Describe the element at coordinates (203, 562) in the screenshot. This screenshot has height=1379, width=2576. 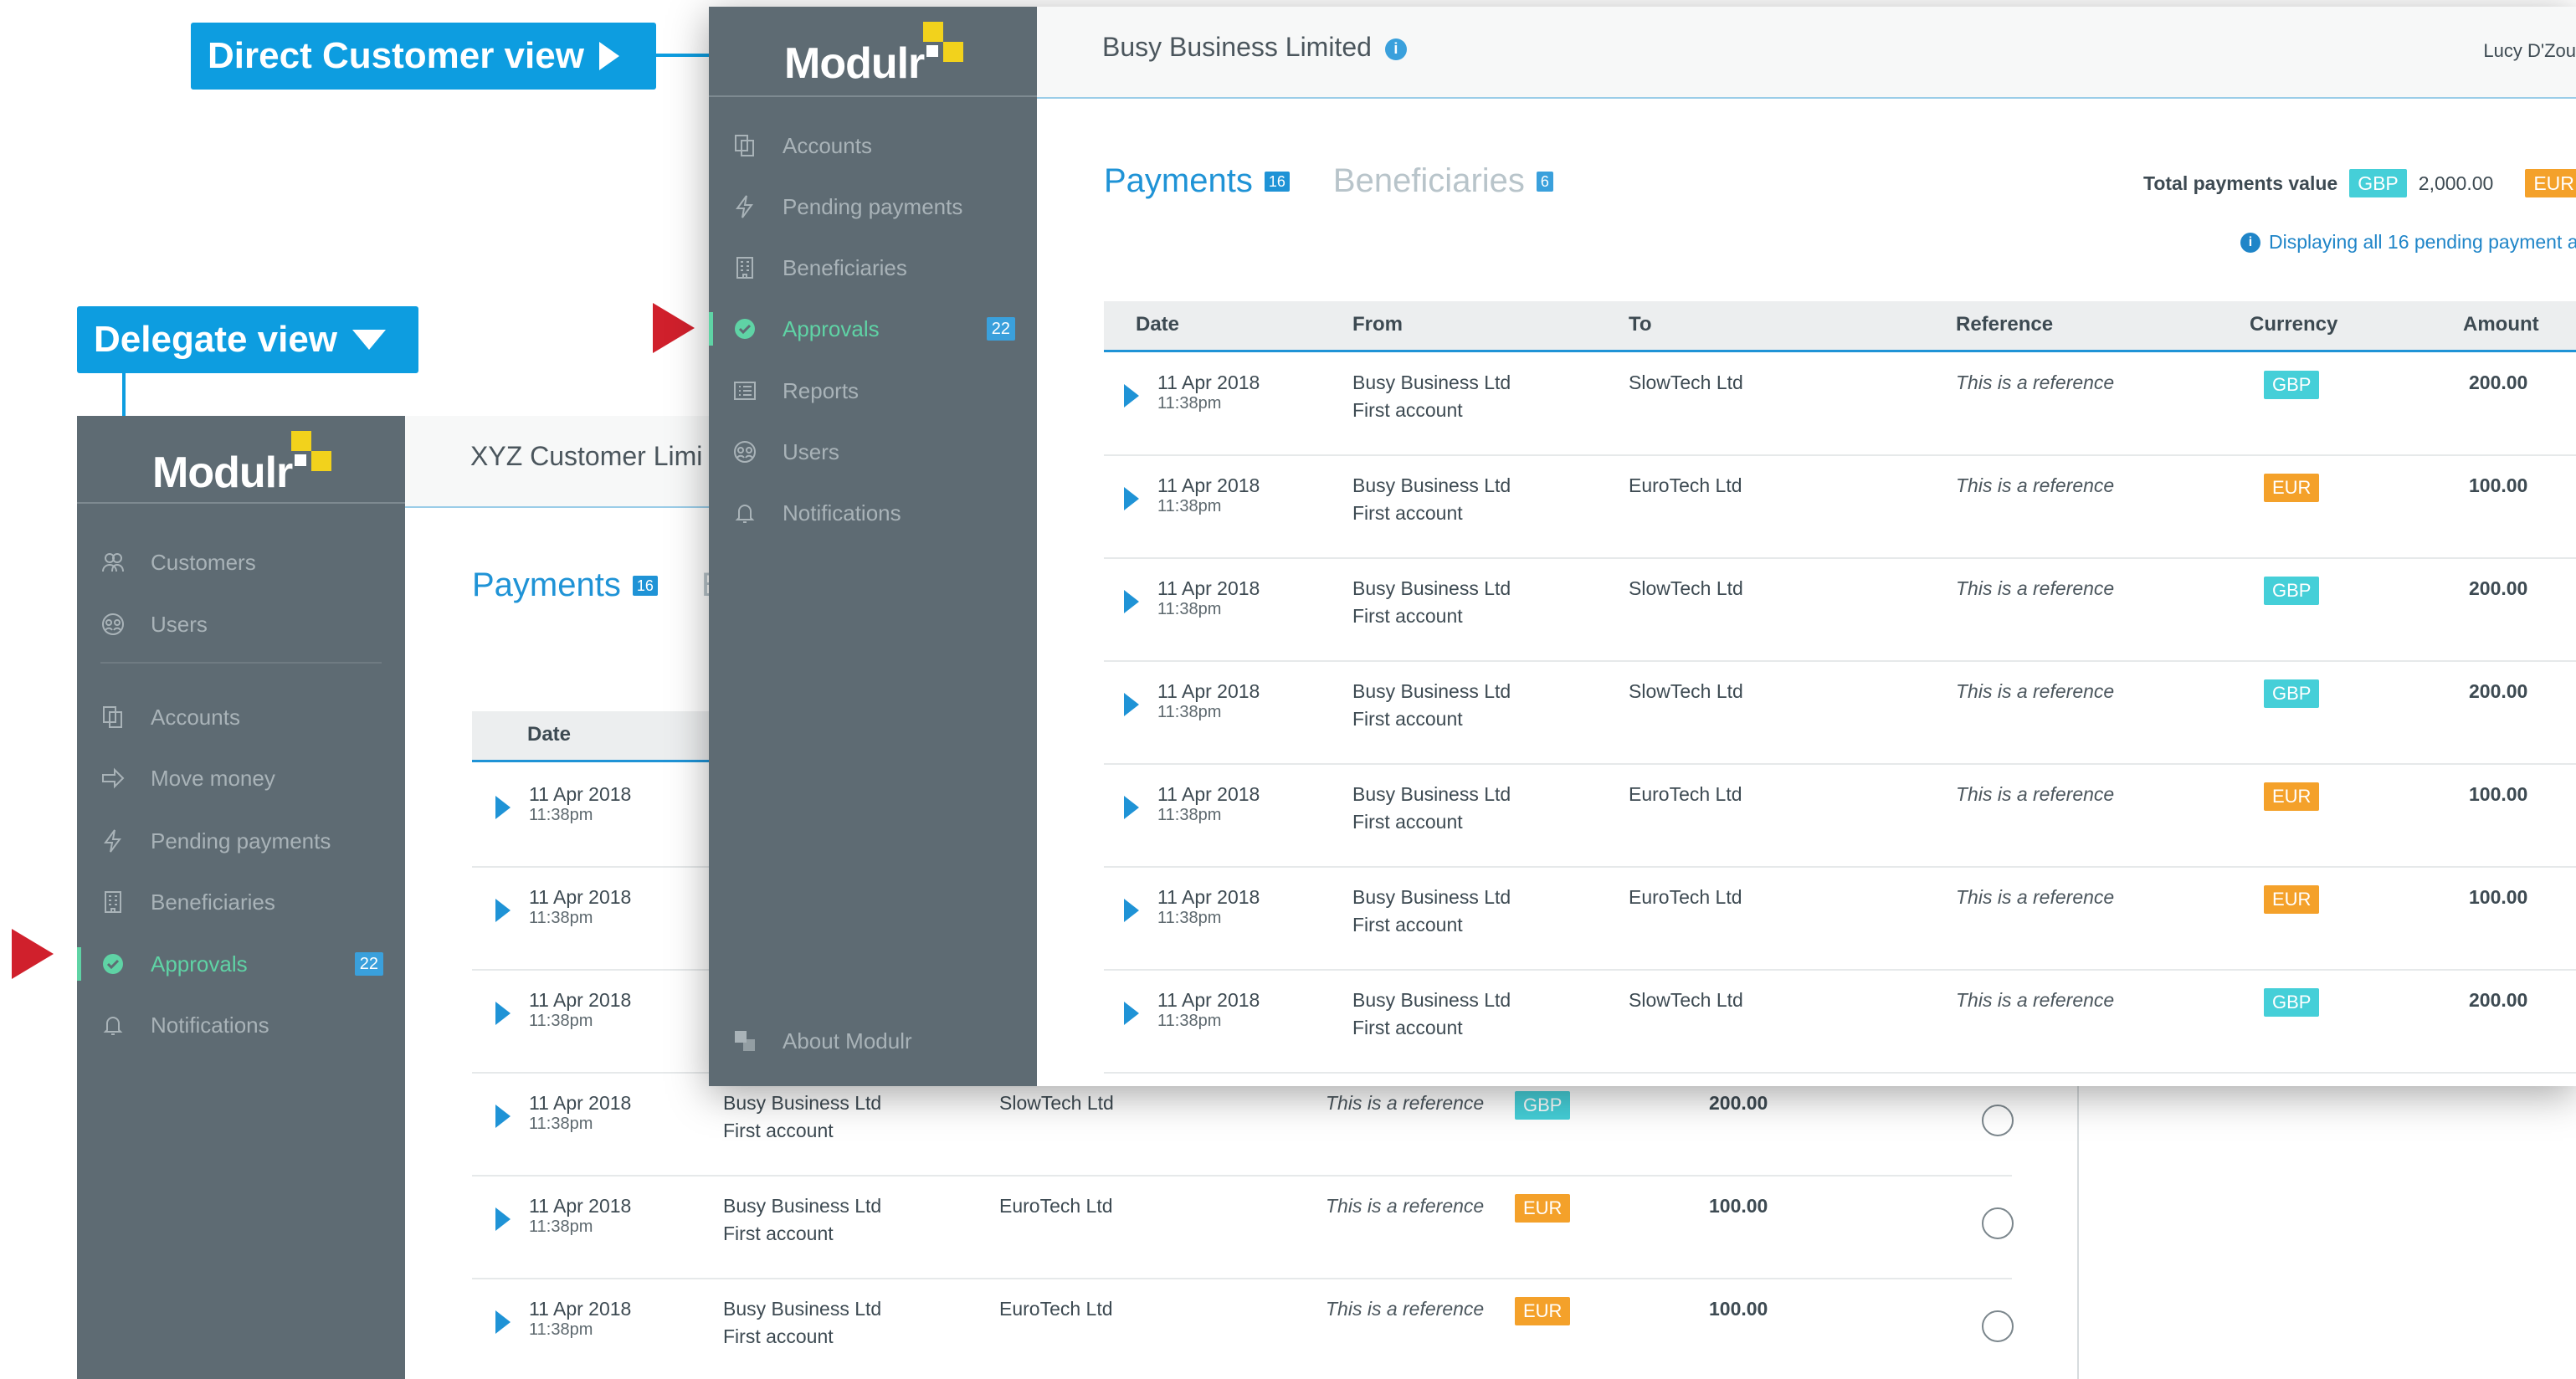
I see `sidebar-item-label: Customers` at that location.